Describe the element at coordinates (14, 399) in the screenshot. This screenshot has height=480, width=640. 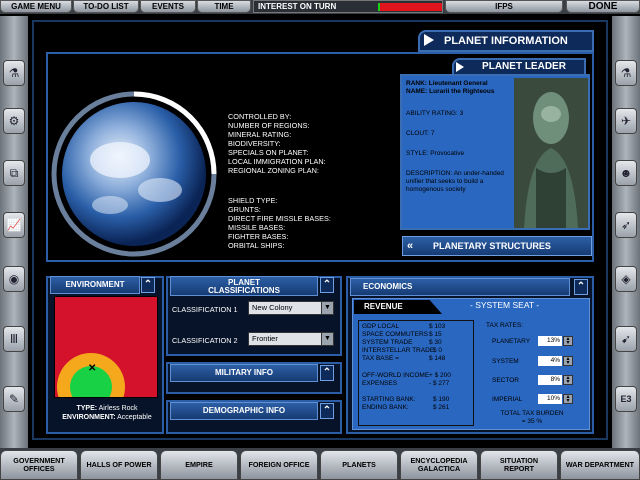
I see `wrench-icon: ✎` at that location.